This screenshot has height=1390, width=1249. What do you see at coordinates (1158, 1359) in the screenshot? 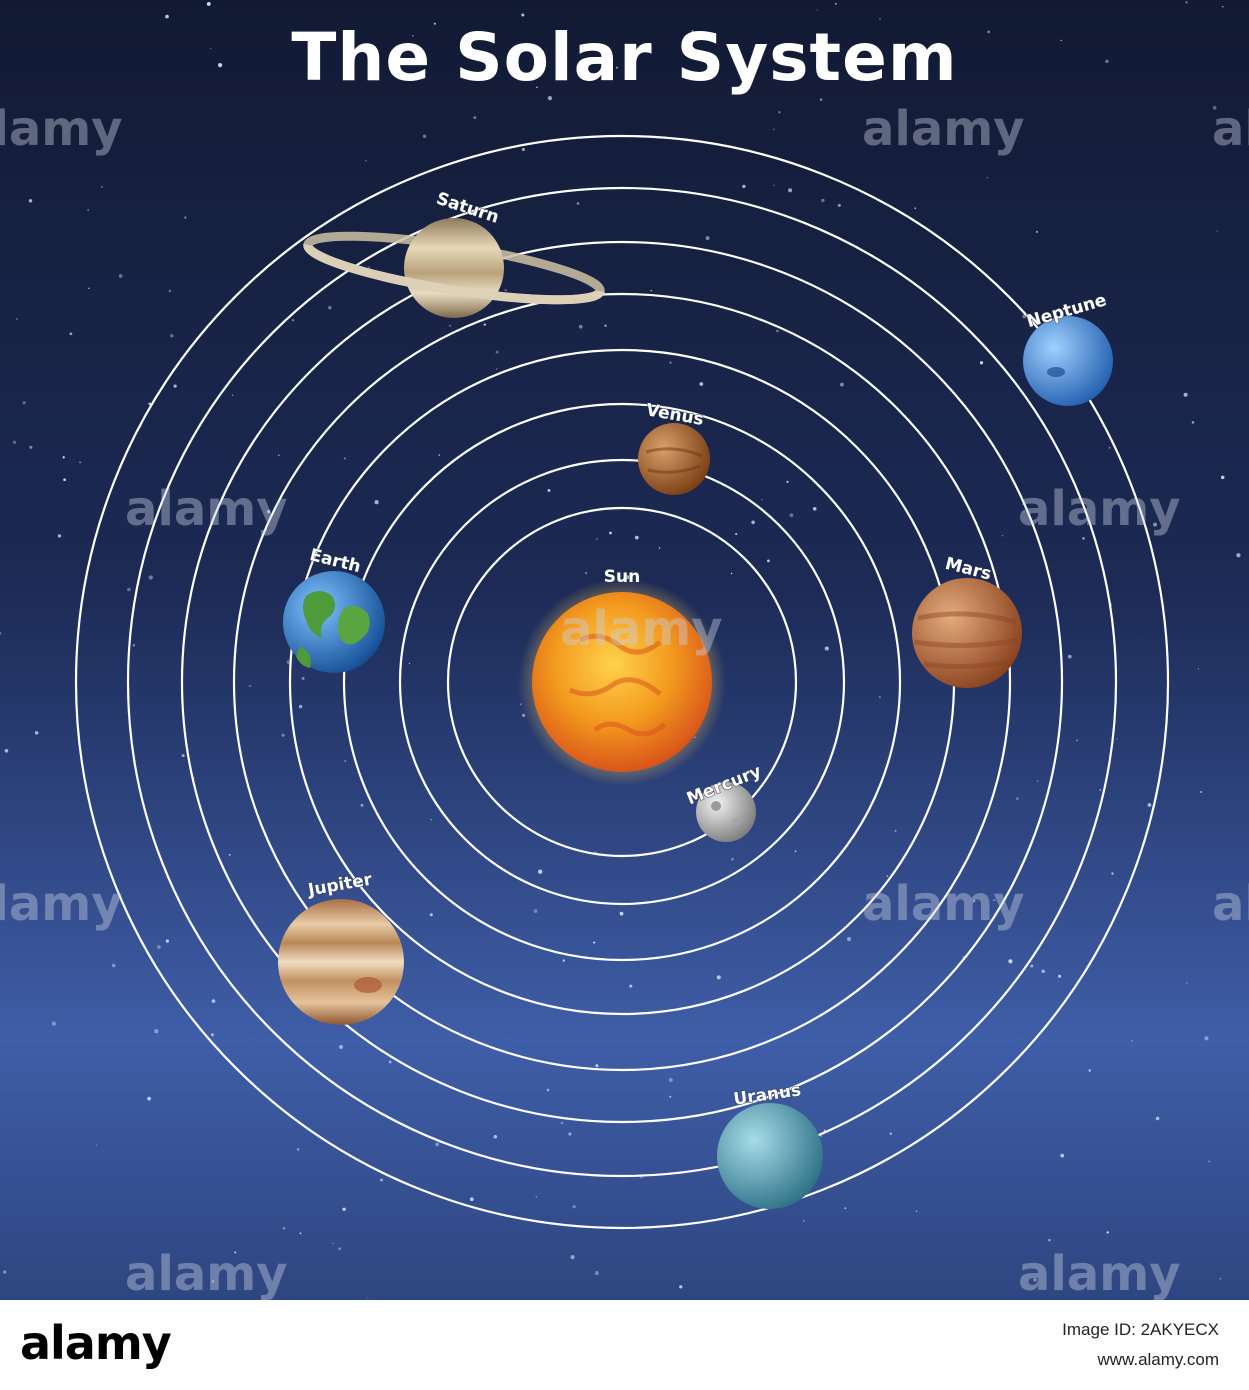
I see `footer-url-text: www.alamy.com` at bounding box center [1158, 1359].